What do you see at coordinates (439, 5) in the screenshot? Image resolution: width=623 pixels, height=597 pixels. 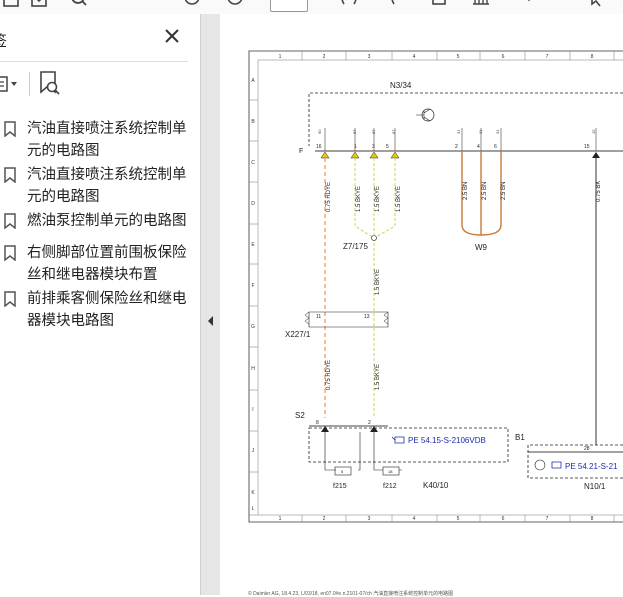 I see `fit-page-icon` at bounding box center [439, 5].